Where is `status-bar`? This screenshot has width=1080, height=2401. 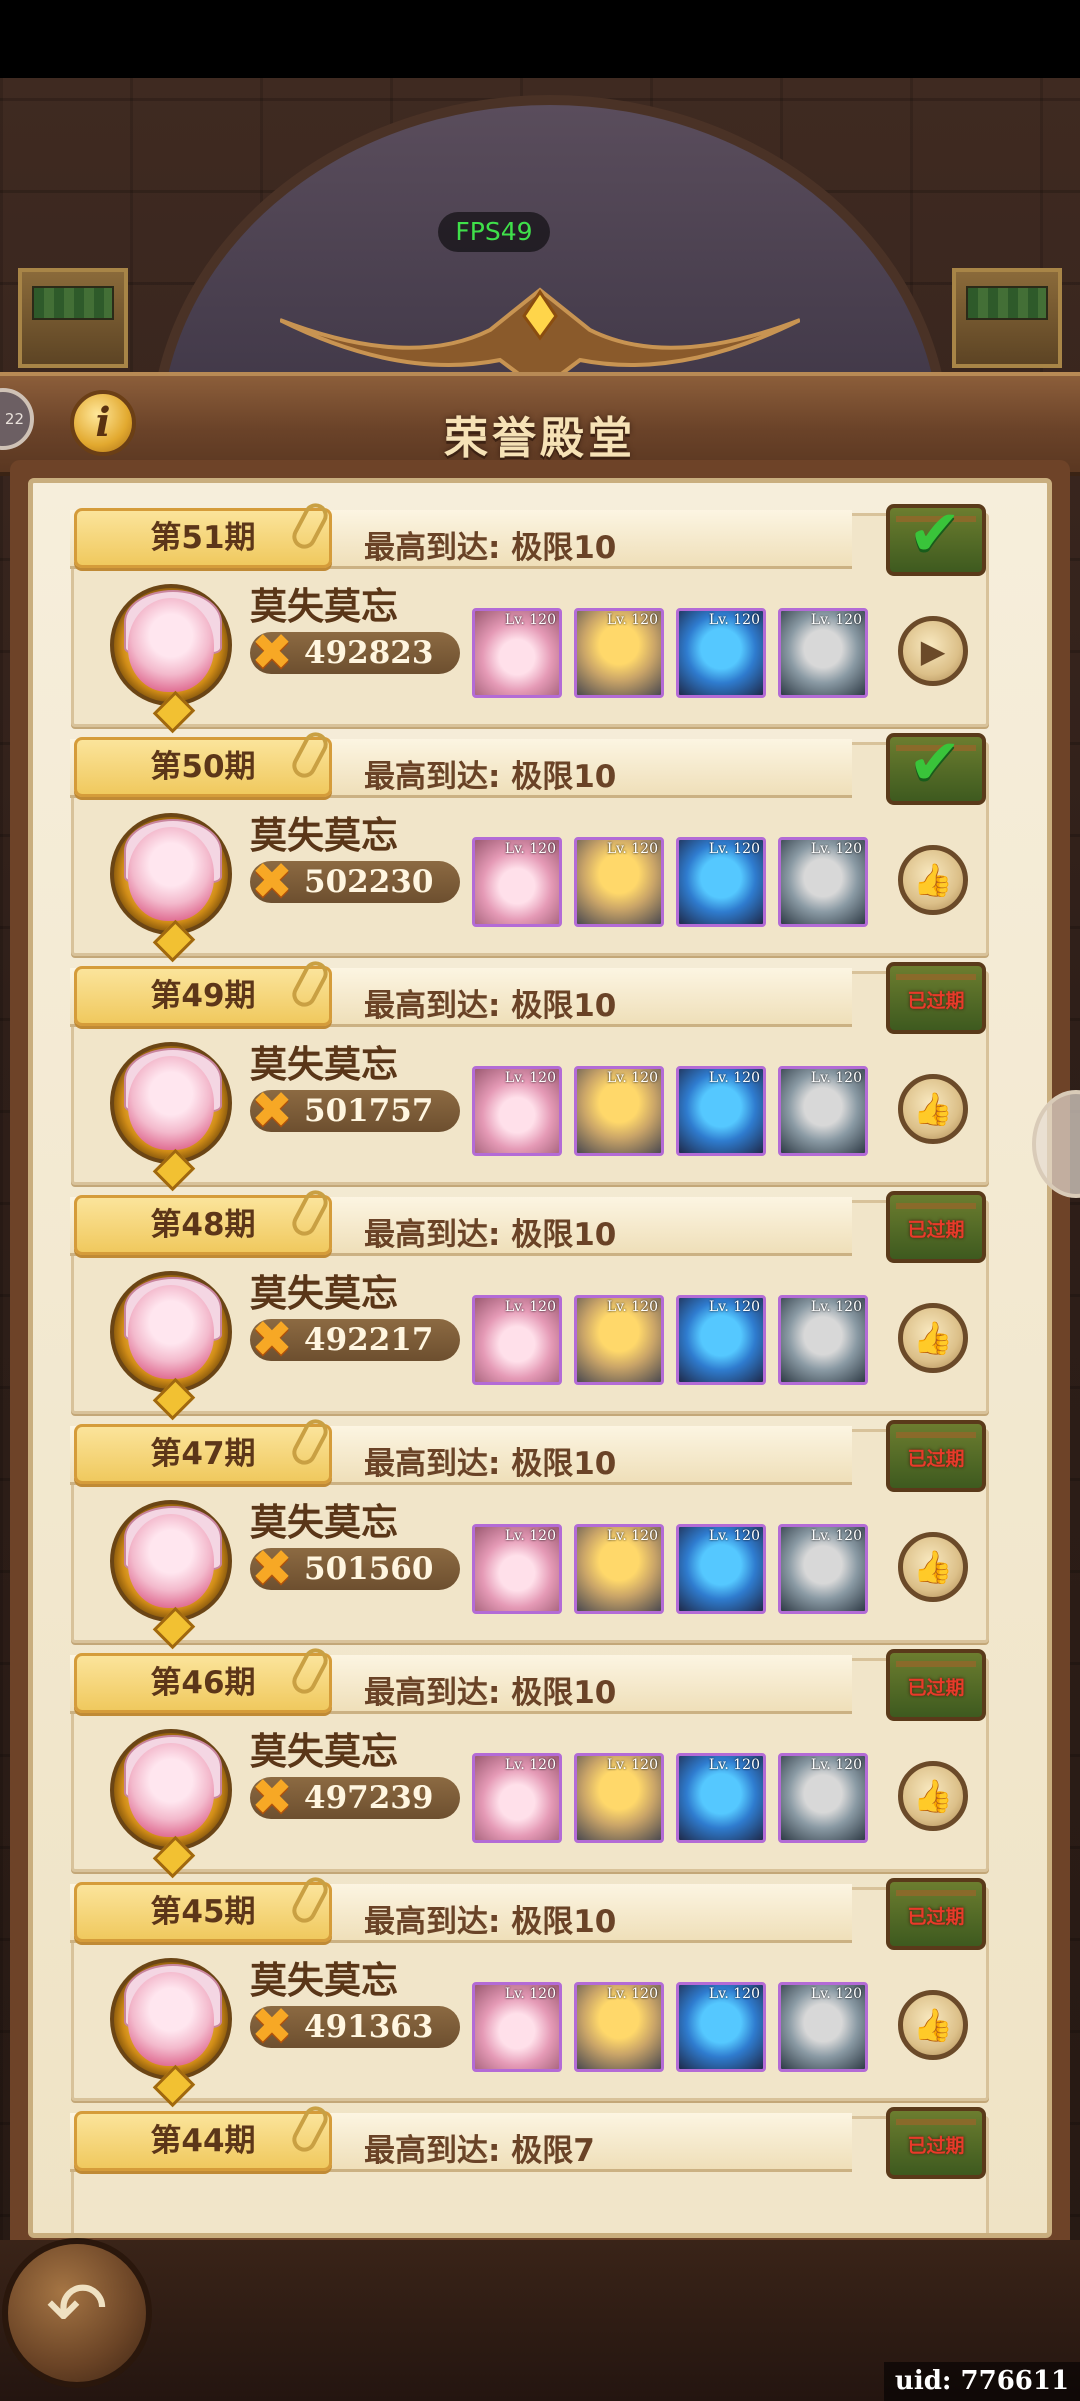 status-bar is located at coordinates (540, 39).